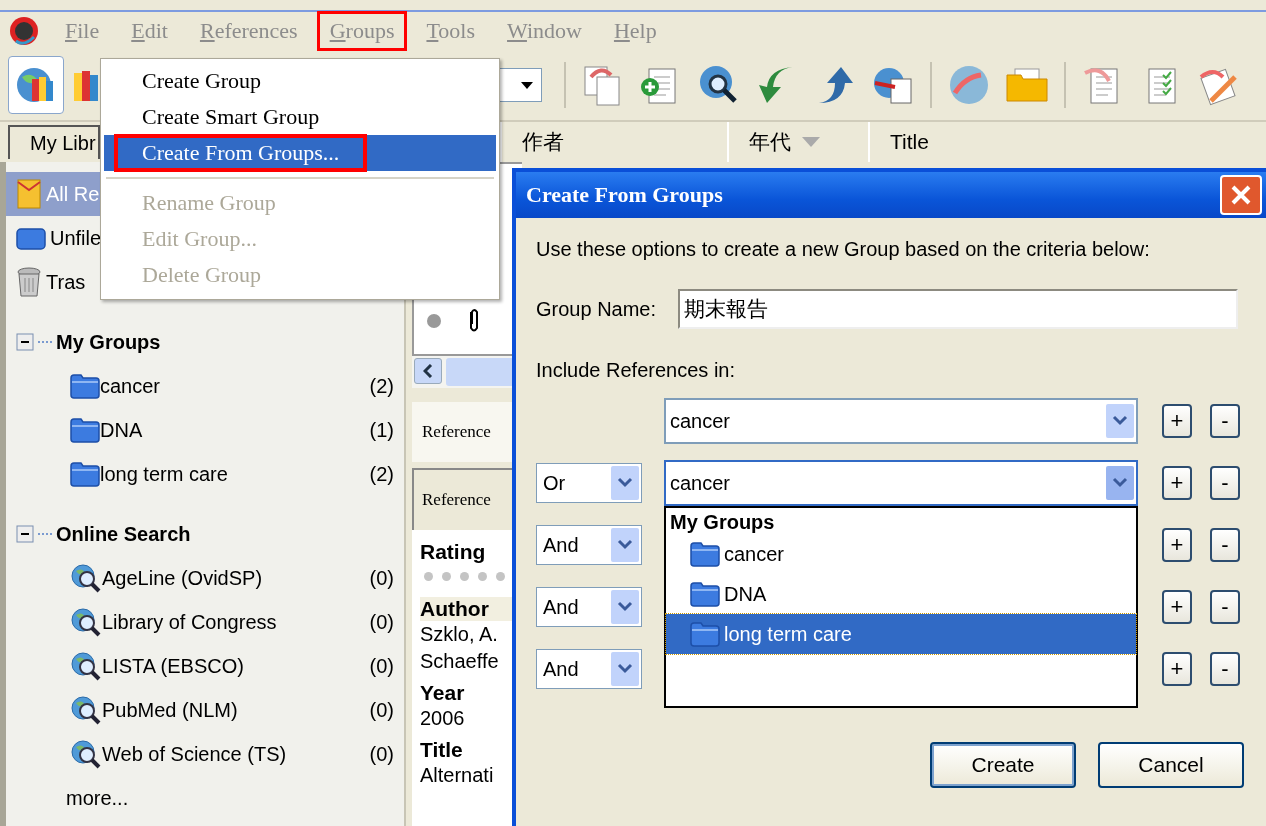 The width and height of the screenshot is (1266, 826). What do you see at coordinates (381, 430) in the screenshot?
I see `item-count: (1)` at bounding box center [381, 430].